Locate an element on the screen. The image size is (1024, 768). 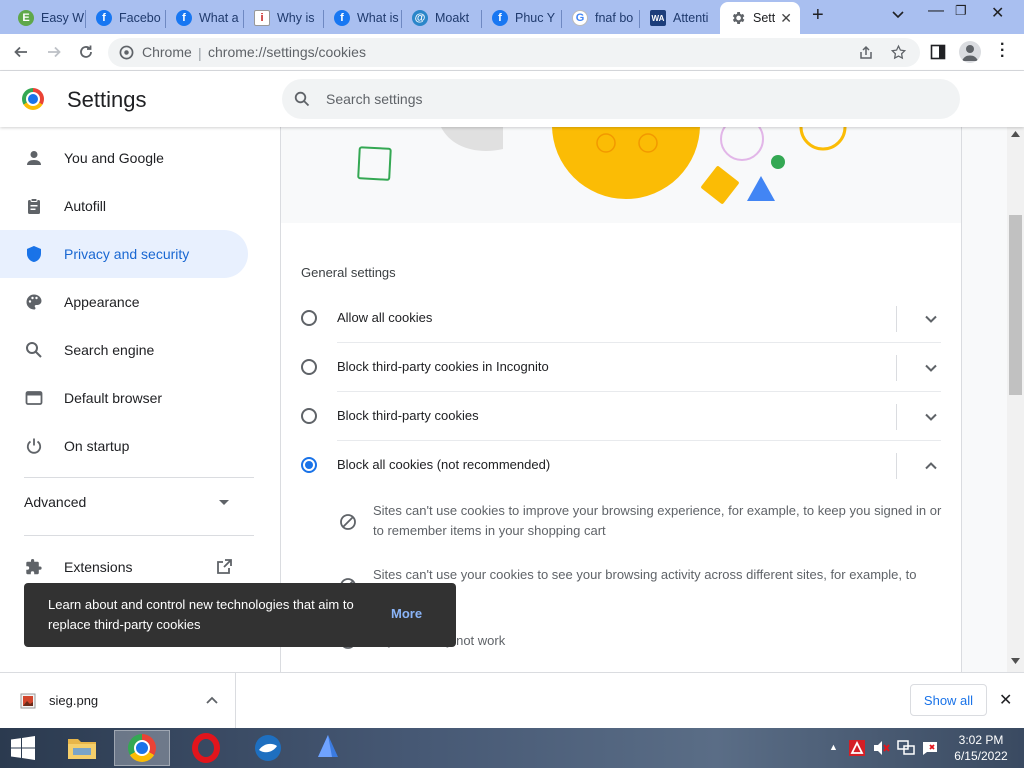
sidebar-item-on-startup: On startup is located at coordinates (124, 446).